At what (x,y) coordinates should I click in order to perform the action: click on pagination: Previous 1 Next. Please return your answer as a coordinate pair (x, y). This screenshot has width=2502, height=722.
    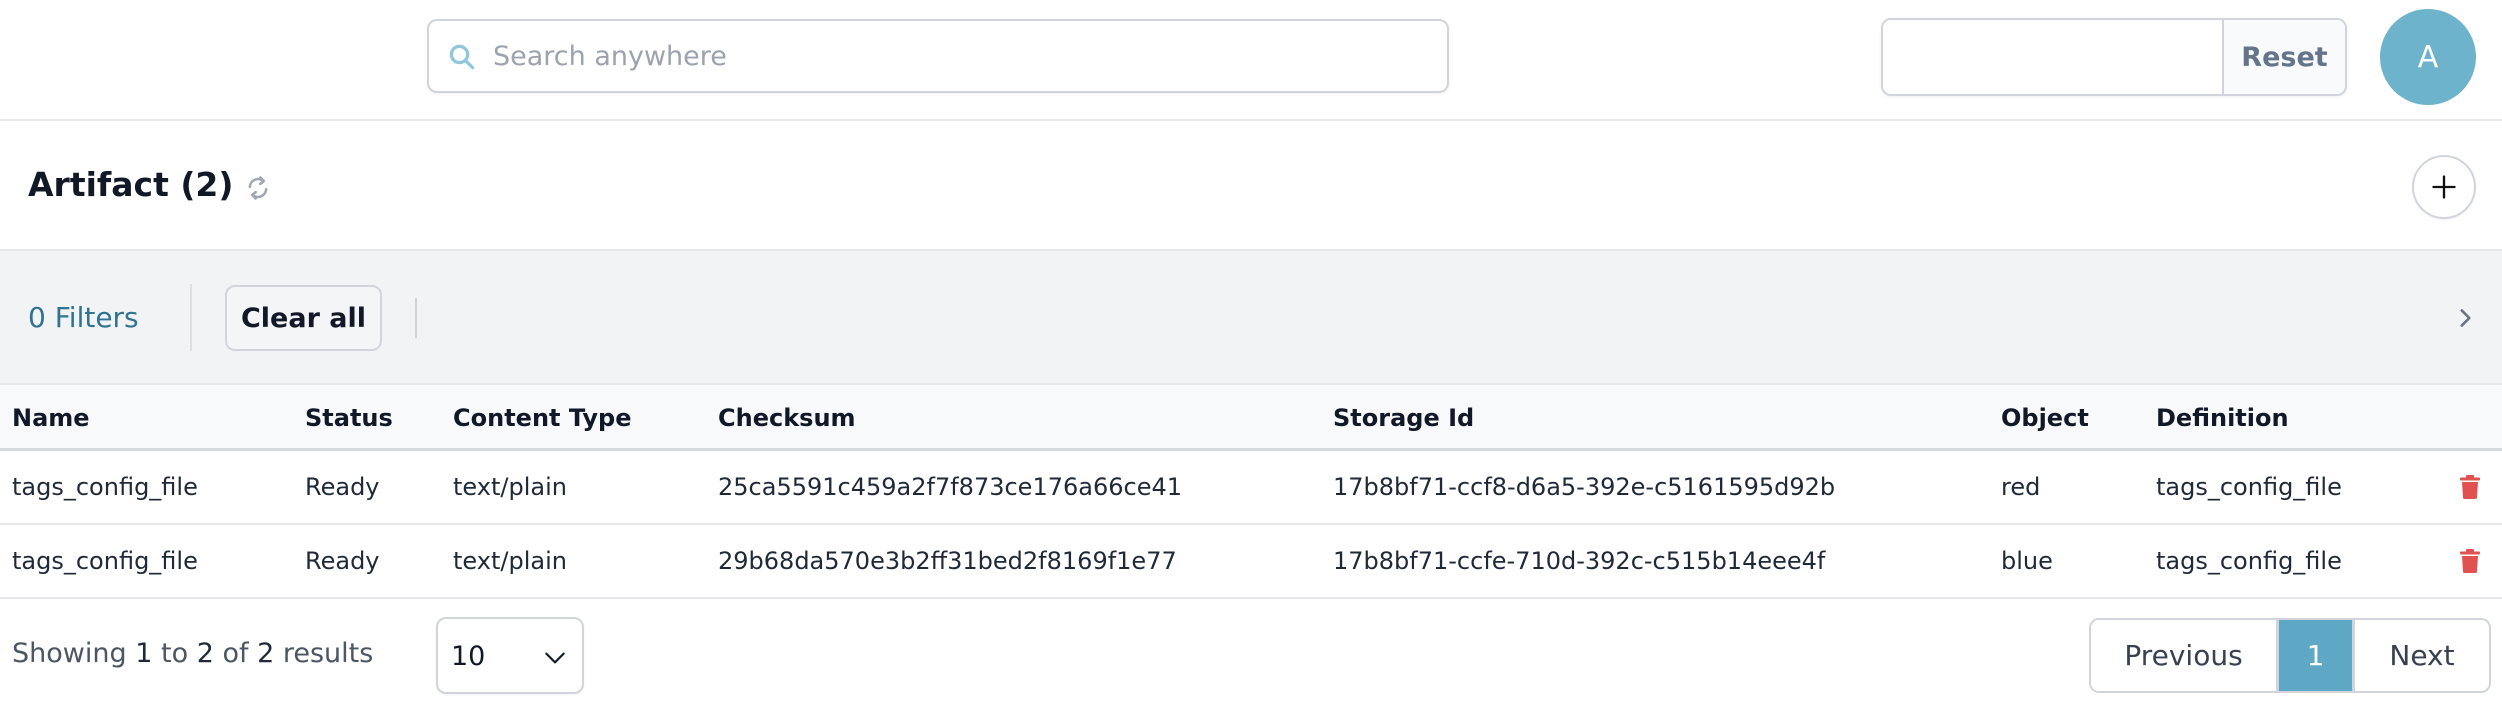
    Looking at the image, I should click on (2290, 655).